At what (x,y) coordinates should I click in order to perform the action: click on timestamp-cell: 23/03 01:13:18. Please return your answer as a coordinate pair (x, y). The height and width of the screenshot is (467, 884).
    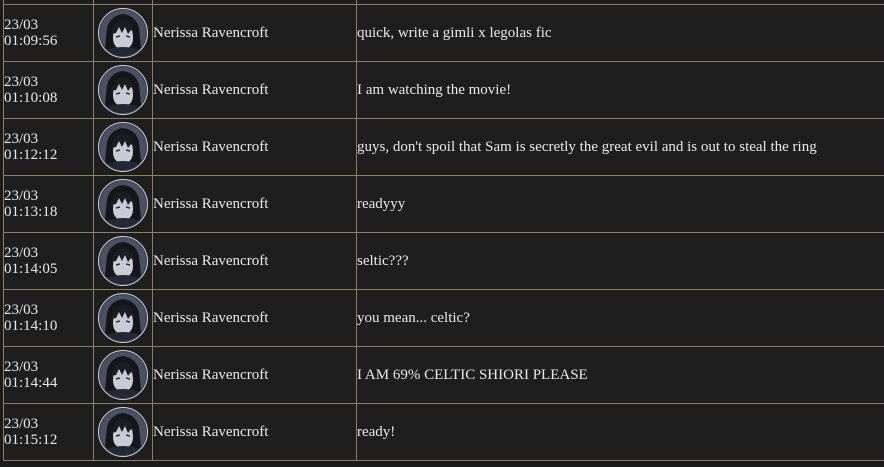
    Looking at the image, I should click on (48, 204).